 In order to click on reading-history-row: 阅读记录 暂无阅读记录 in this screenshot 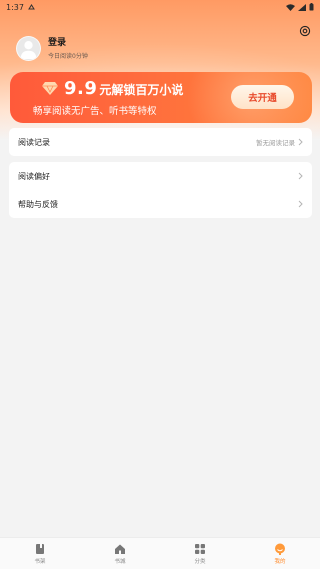, I will do `click(160, 142)`.